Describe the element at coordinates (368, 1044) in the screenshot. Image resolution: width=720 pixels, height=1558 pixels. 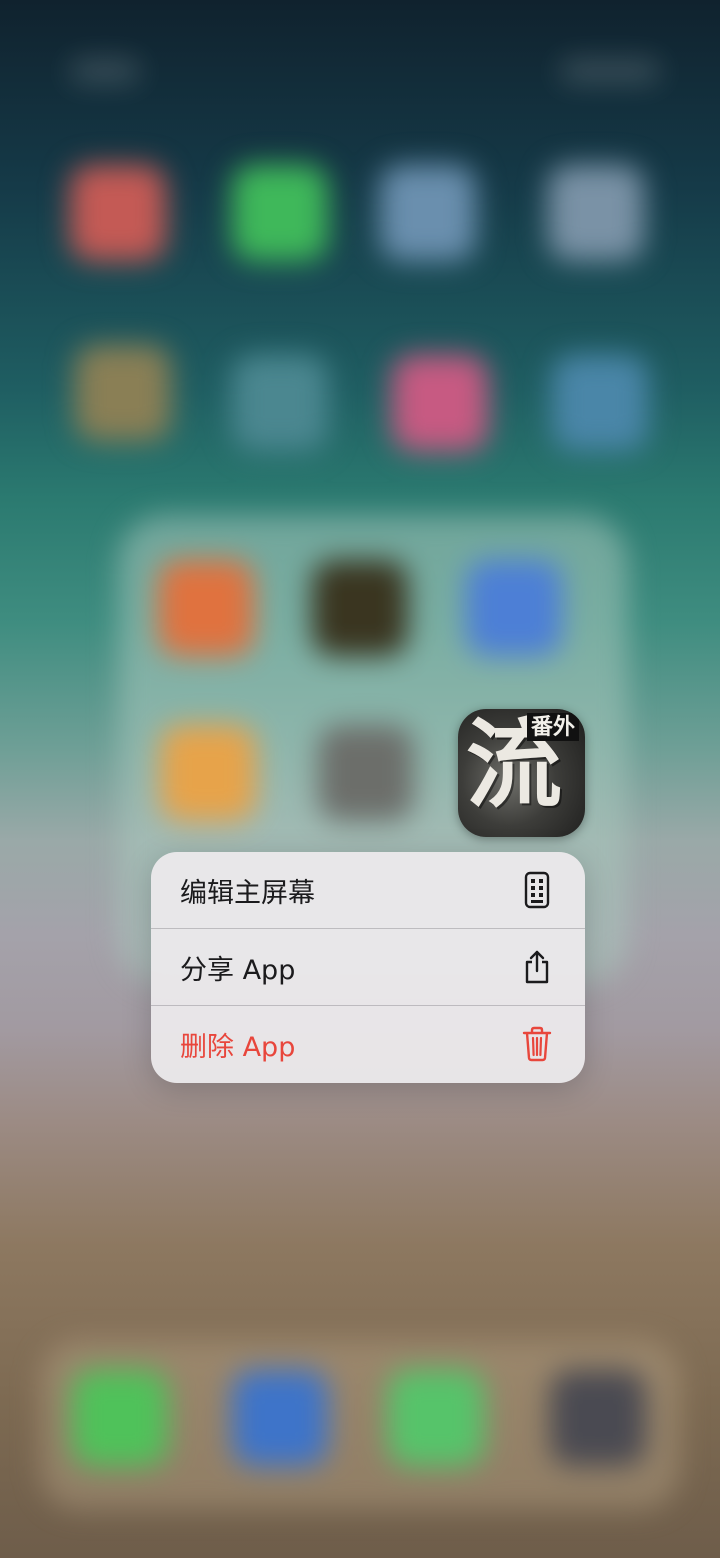
I see `menu-item-delete-app: 删除 App` at that location.